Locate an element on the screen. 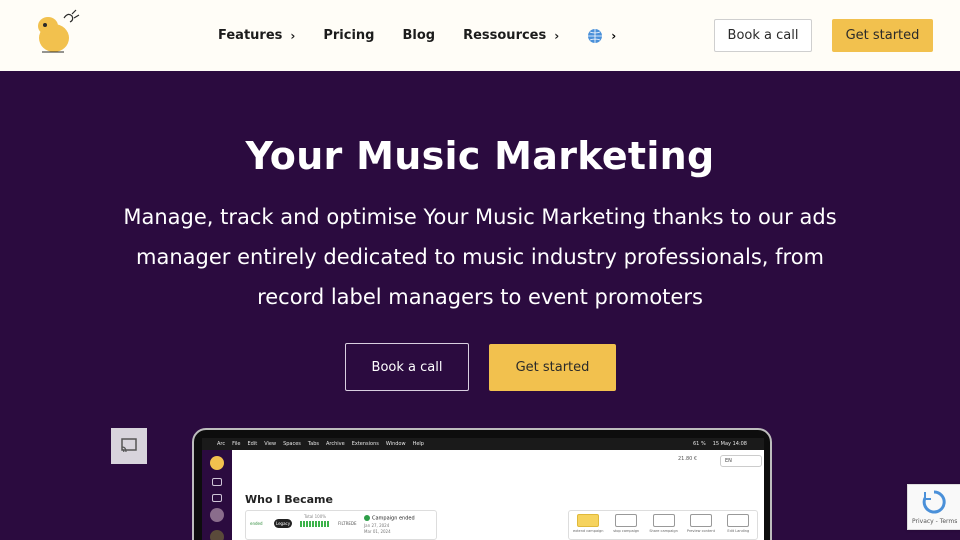  hero-book-call-button: Book a call is located at coordinates (407, 367).